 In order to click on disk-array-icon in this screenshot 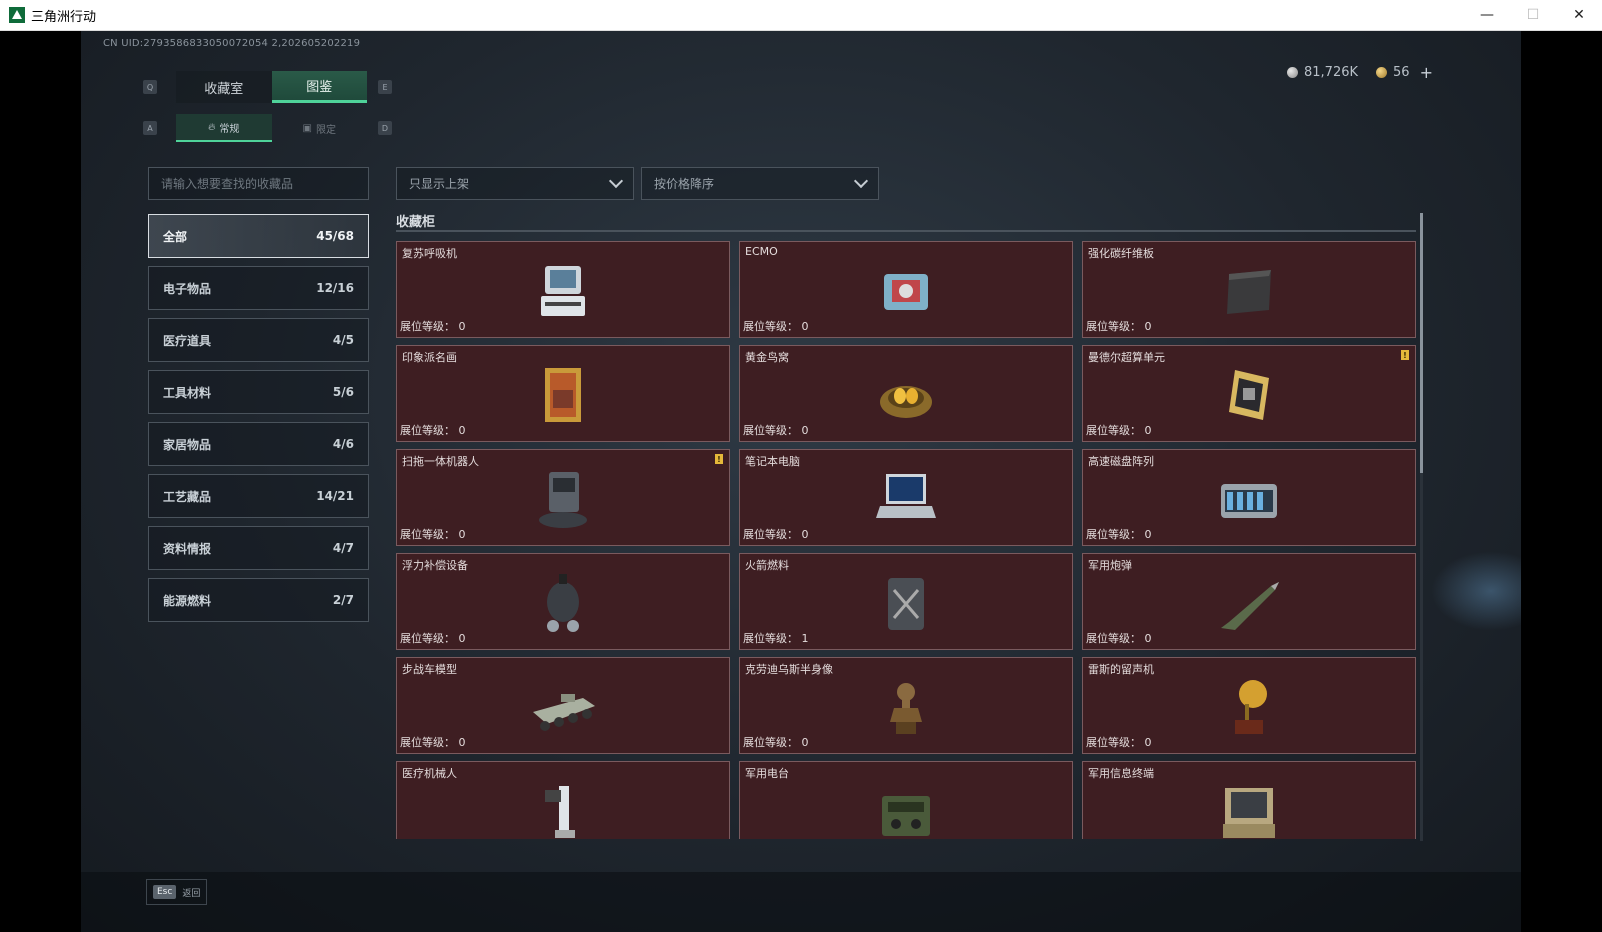, I will do `click(1249, 499)`.